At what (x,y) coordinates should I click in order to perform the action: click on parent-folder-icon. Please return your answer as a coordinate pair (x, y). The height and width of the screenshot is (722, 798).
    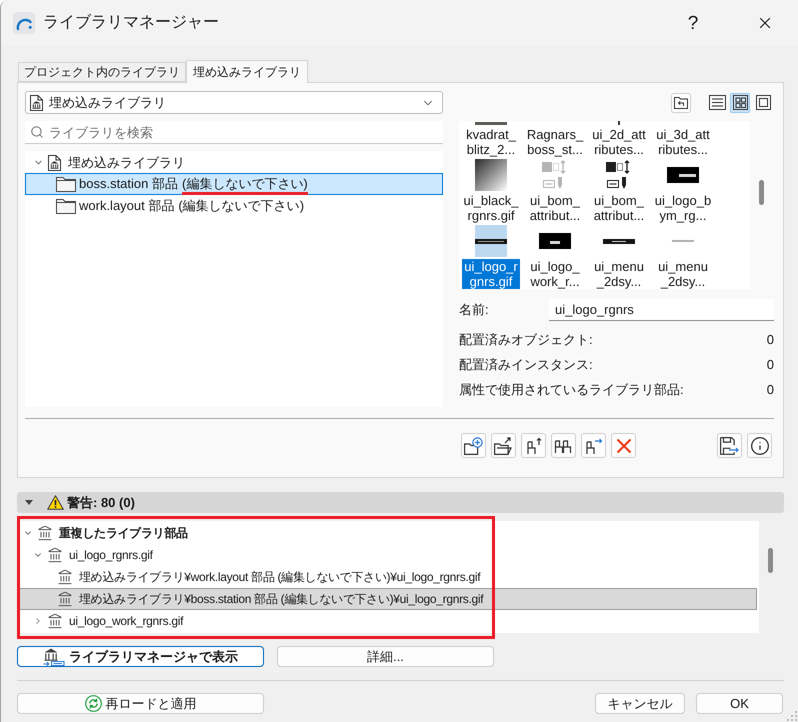
    Looking at the image, I should click on (681, 102).